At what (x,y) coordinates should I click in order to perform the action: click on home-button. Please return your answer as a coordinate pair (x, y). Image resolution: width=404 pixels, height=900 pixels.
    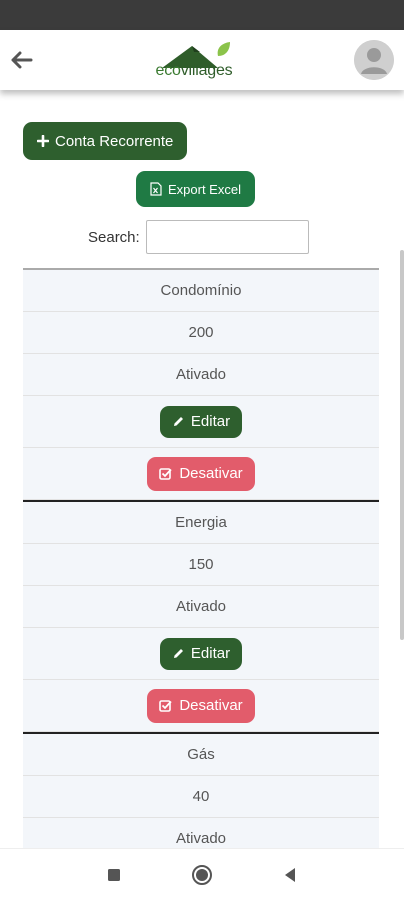
    Looking at the image, I should click on (202, 875).